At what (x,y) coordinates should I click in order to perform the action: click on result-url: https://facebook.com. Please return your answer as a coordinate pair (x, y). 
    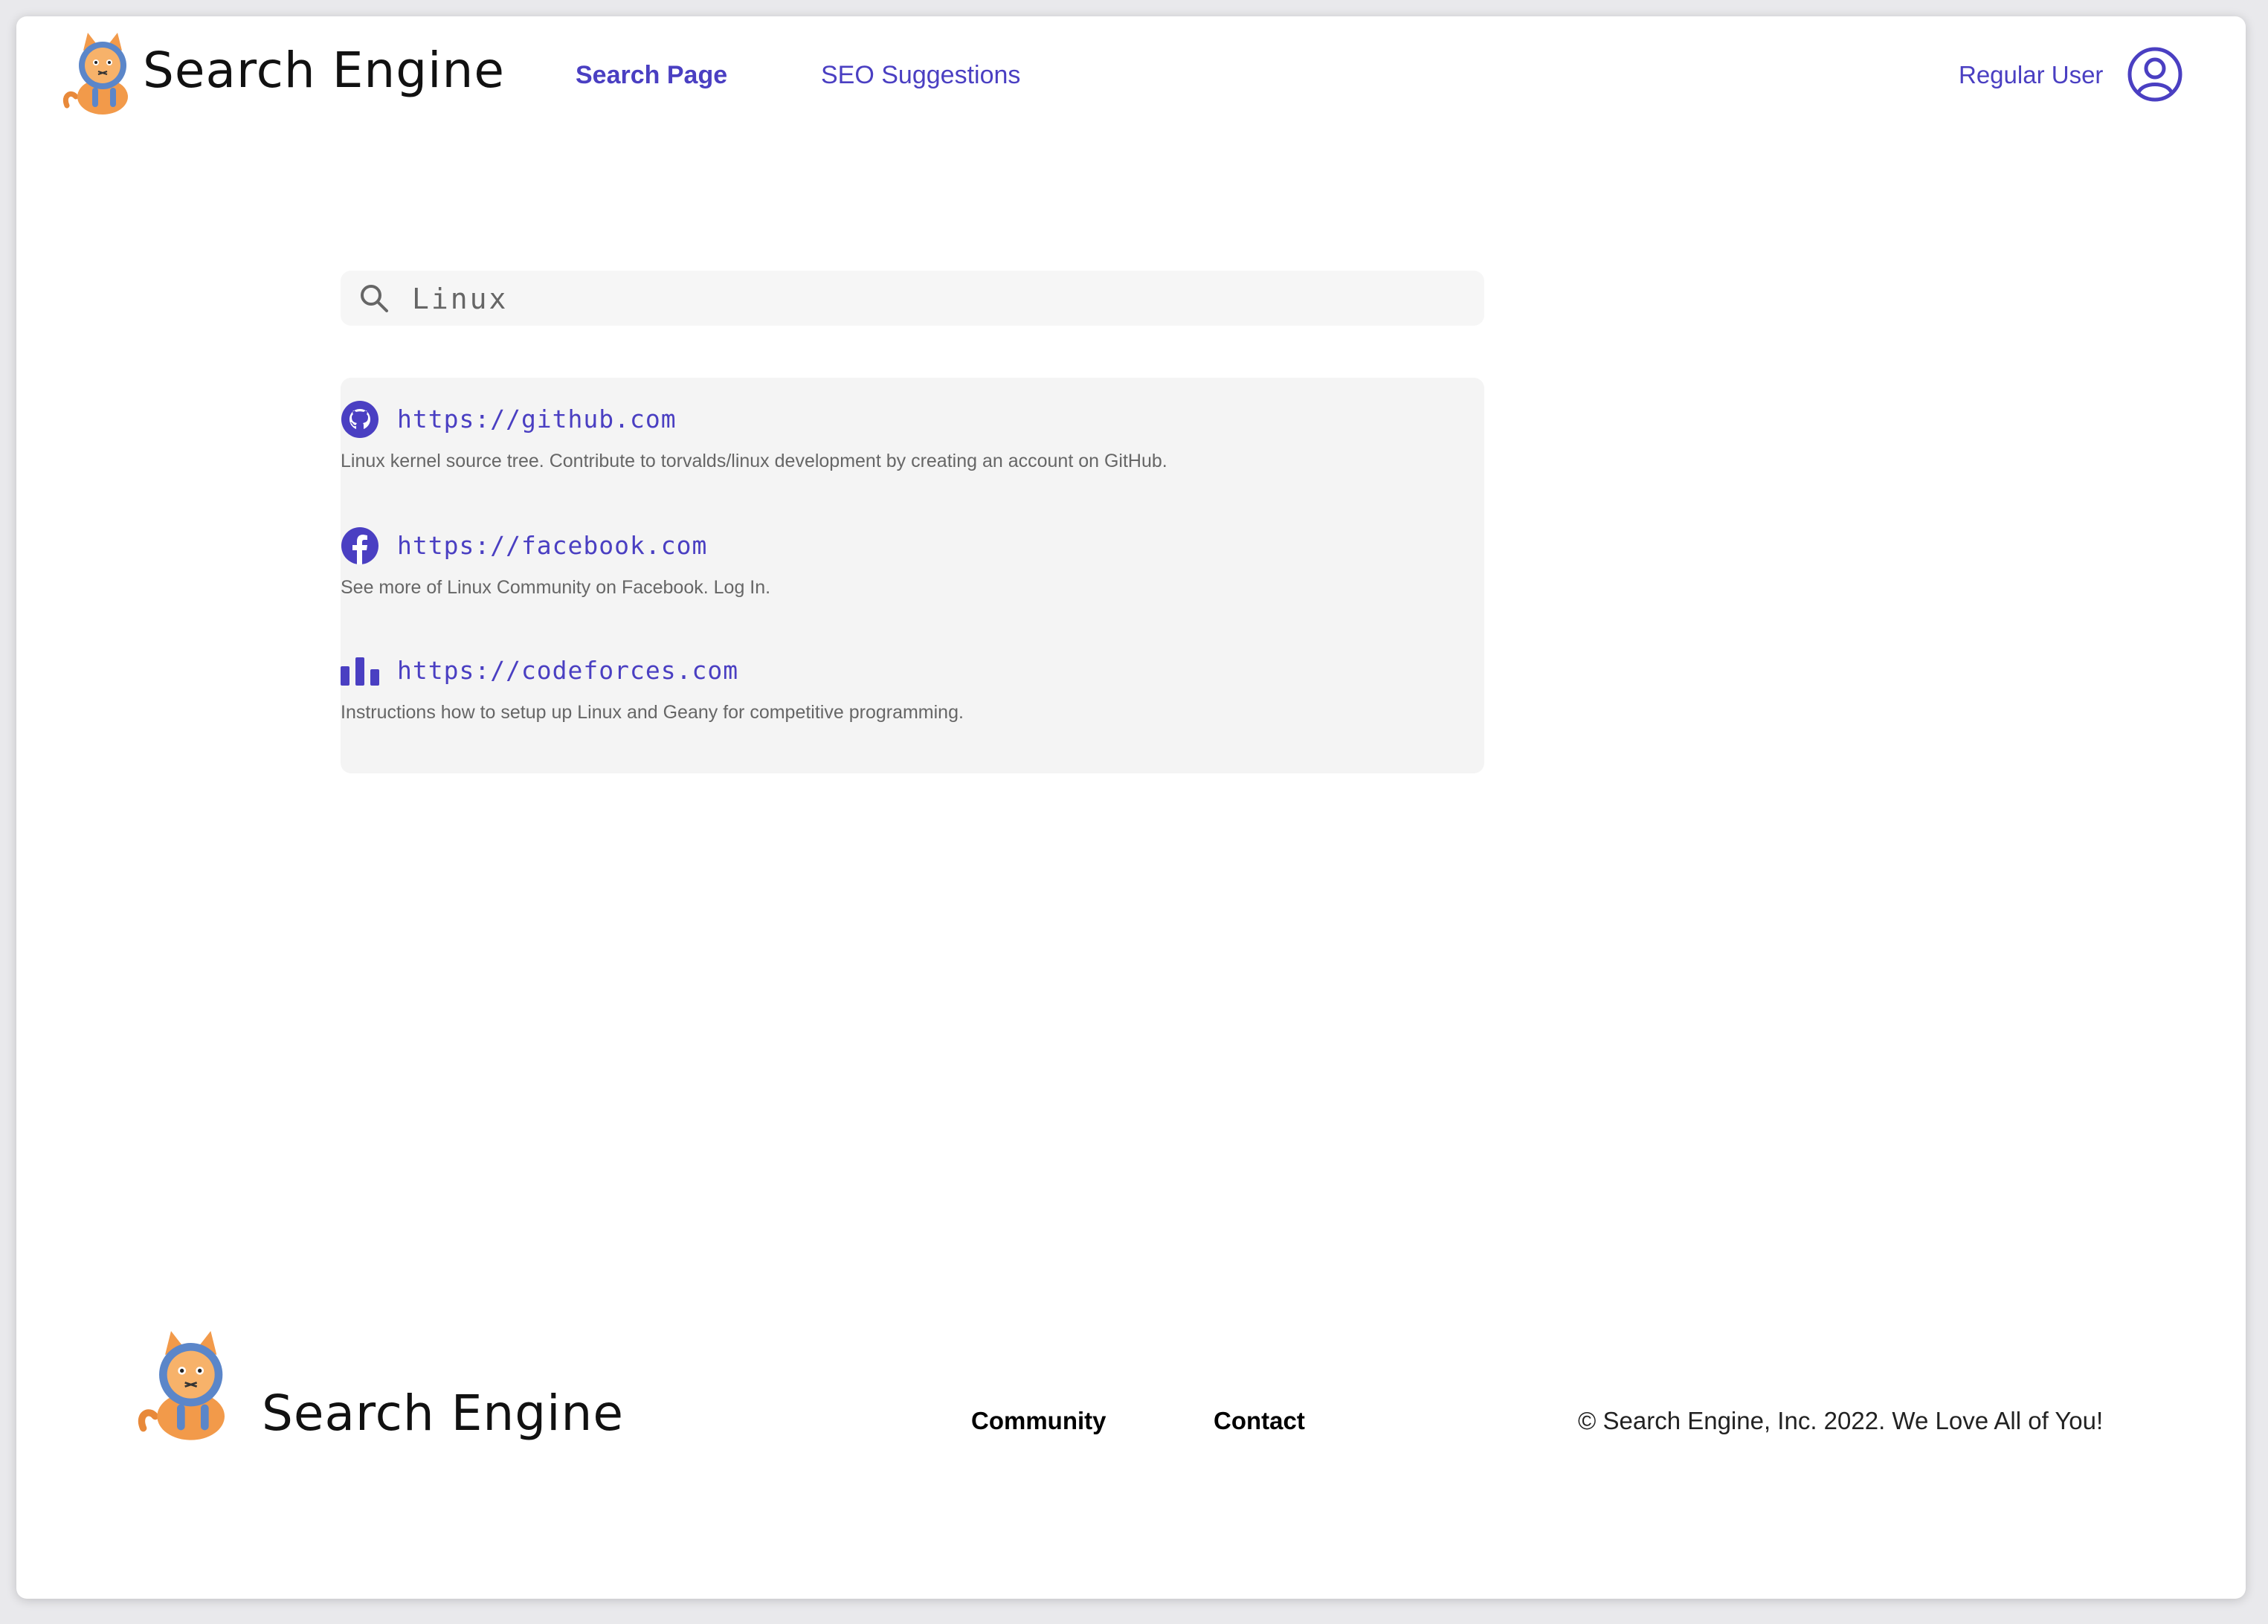
    Looking at the image, I should click on (552, 545).